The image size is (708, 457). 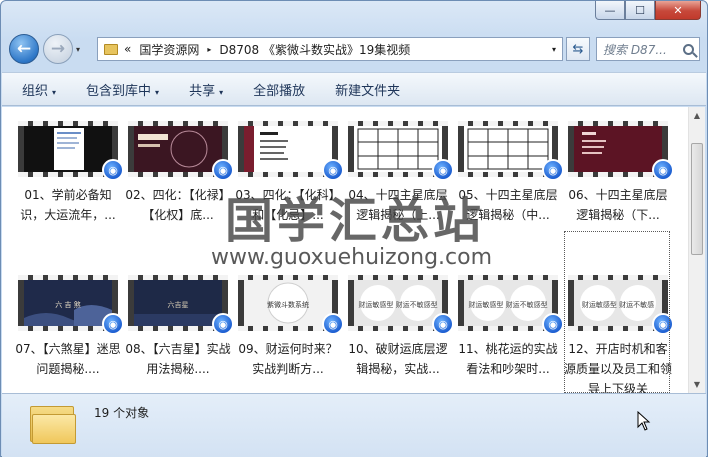 I want to click on share-label: 共享, so click(x=202, y=91).